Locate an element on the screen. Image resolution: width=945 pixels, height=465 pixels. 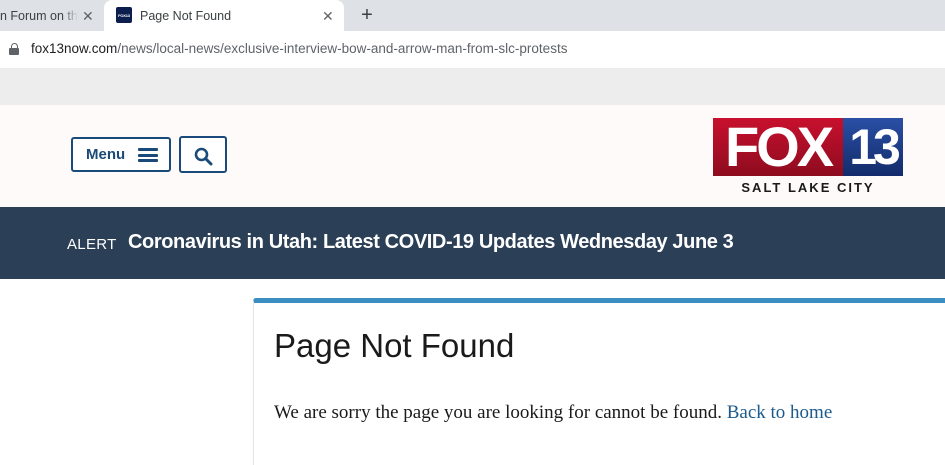
browser-tab-strip: n Forum on th ✕ FOX13 Page Not Found ✕ + is located at coordinates (472, 15).